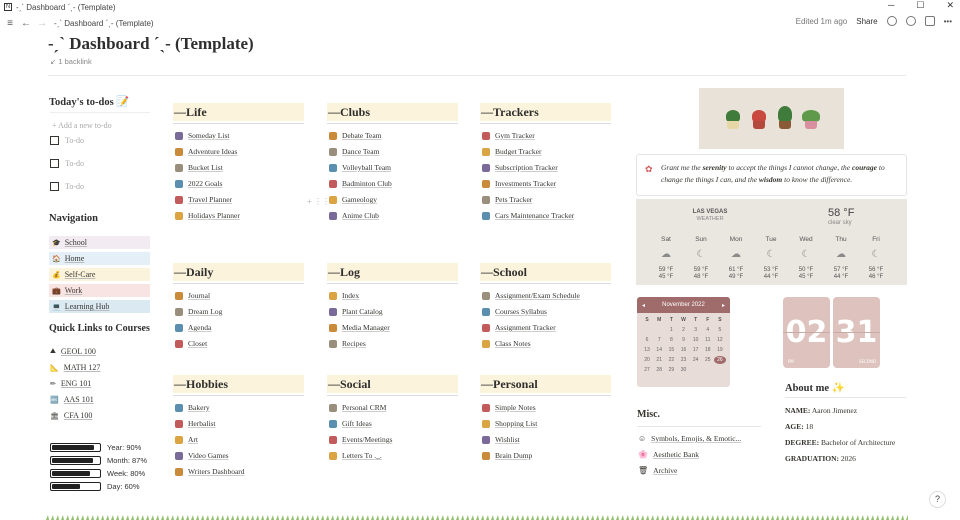  What do you see at coordinates (210, 471) in the screenshot?
I see `page-link: Writers Dashboard` at bounding box center [210, 471].